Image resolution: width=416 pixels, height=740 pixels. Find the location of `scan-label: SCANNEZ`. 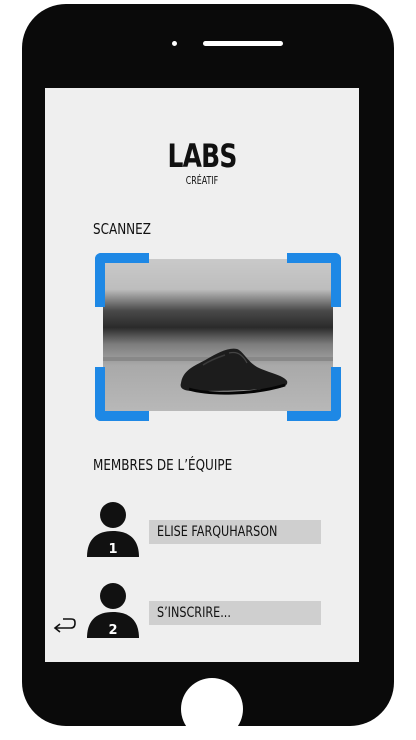

scan-label: SCANNEZ is located at coordinates (122, 229).